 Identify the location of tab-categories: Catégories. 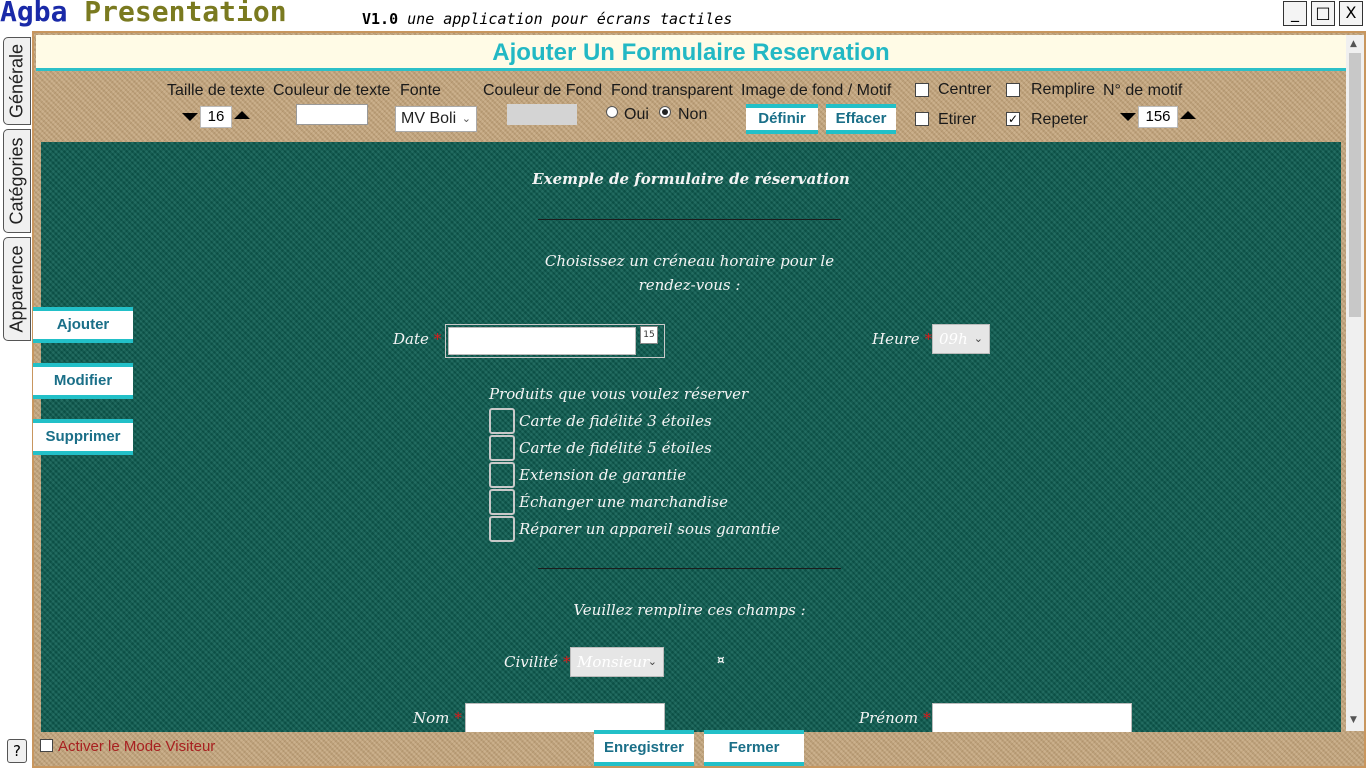
(17, 181).